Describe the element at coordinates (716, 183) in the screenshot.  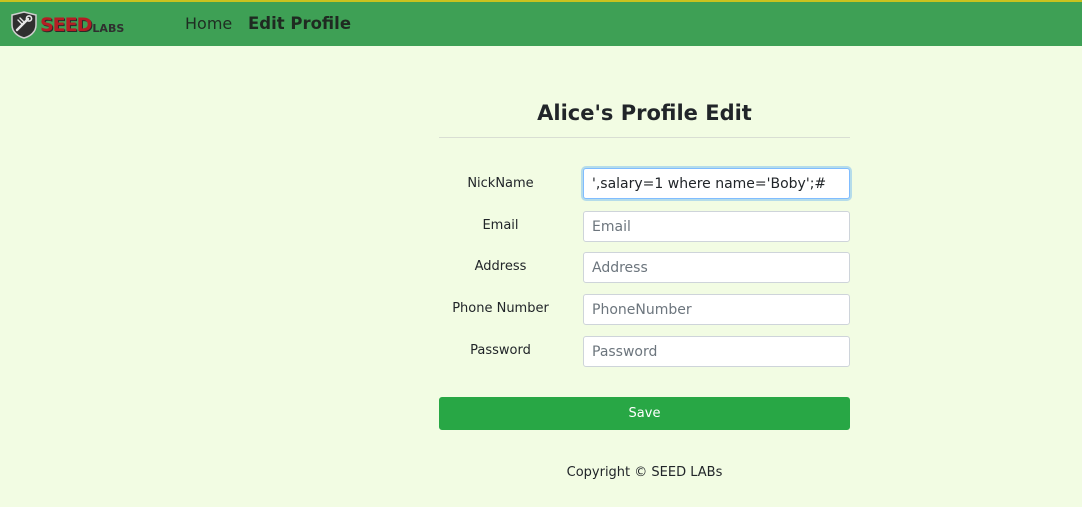
I see `nickname-input` at that location.